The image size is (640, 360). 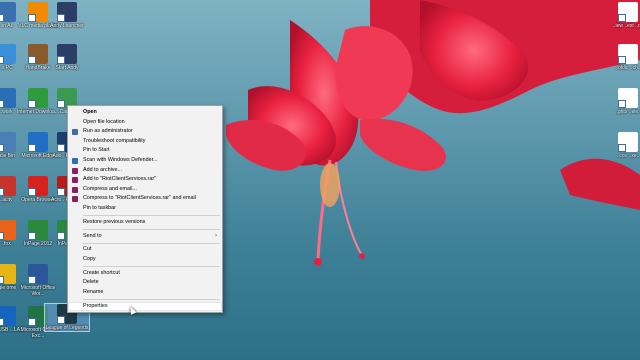 What do you see at coordinates (120, 179) in the screenshot?
I see `menu-item-label: Add to "RiotClientServices.rar"` at bounding box center [120, 179].